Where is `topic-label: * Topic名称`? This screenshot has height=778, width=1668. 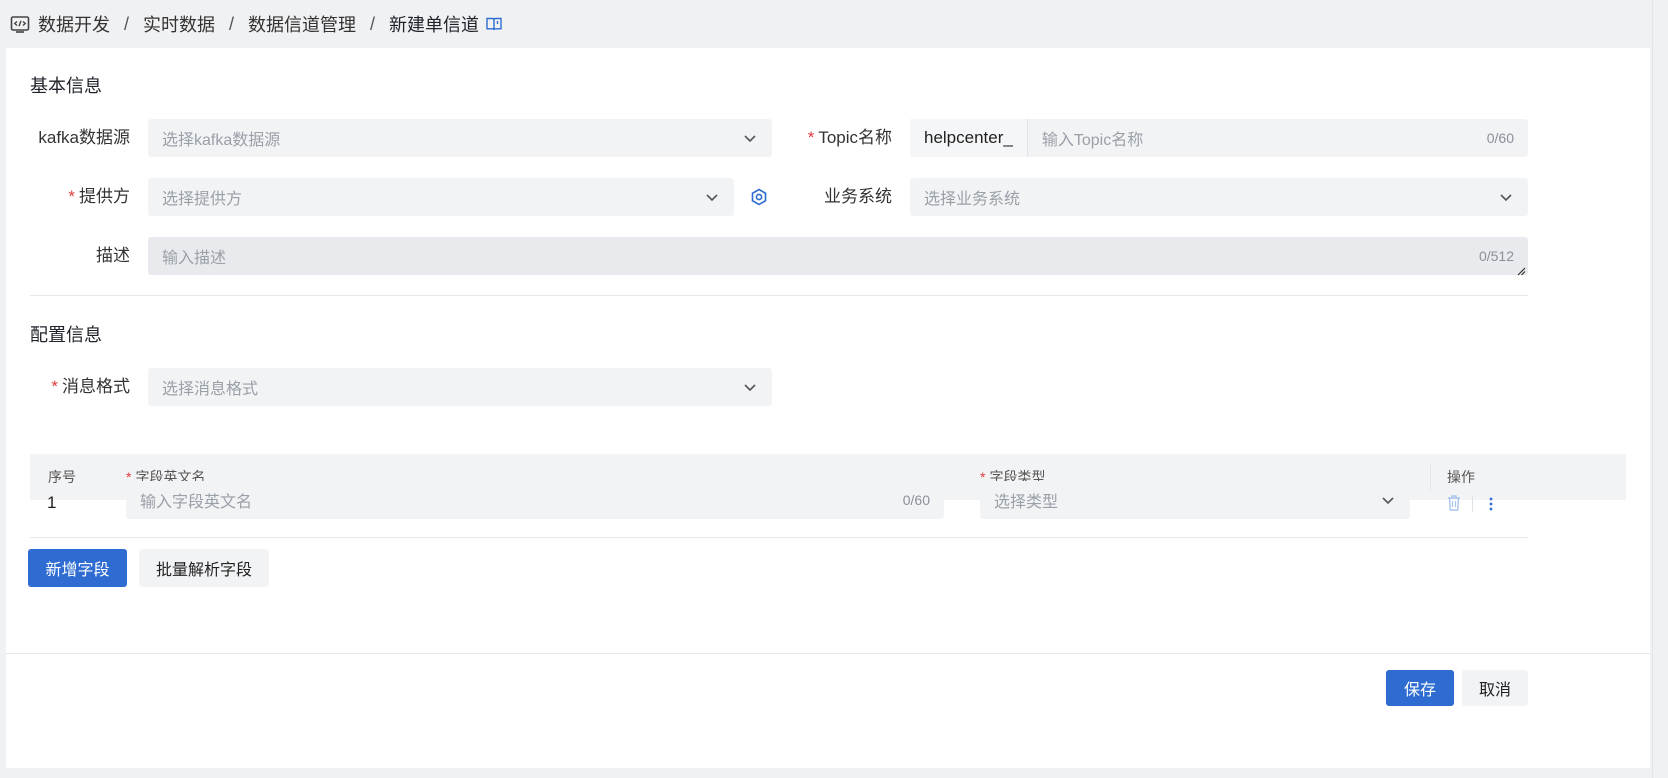 topic-label: * Topic名称 is located at coordinates (849, 137).